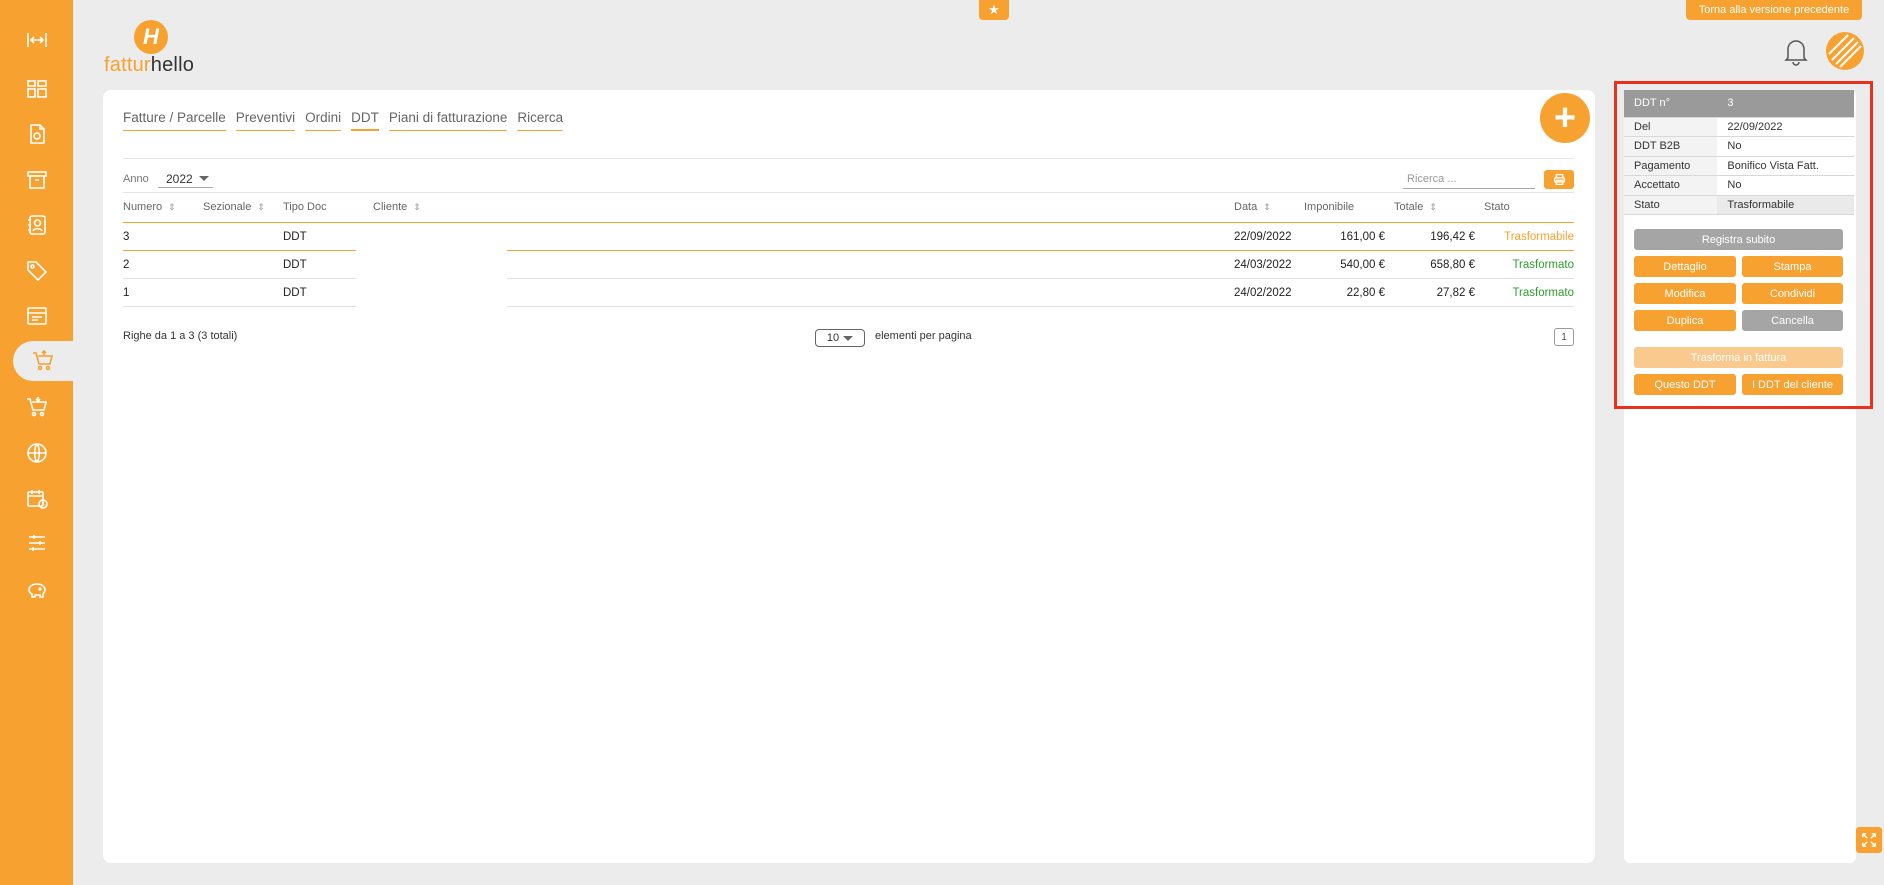 This screenshot has width=1884, height=885. Describe the element at coordinates (1263, 265) in the screenshot. I see `cell-data: 24/03/2022` at that location.